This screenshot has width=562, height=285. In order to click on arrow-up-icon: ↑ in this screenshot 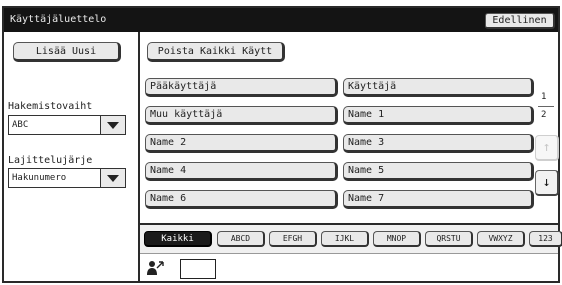, I will do `click(547, 148)`.